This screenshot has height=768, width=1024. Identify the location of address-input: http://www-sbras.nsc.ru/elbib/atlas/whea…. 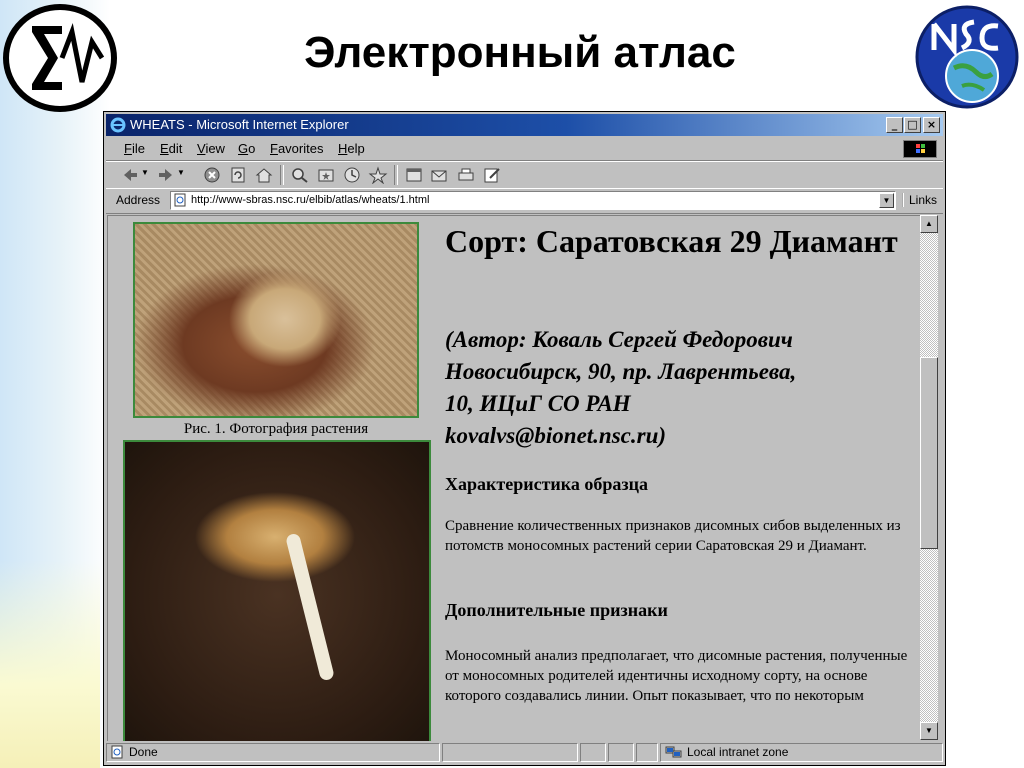
(533, 200).